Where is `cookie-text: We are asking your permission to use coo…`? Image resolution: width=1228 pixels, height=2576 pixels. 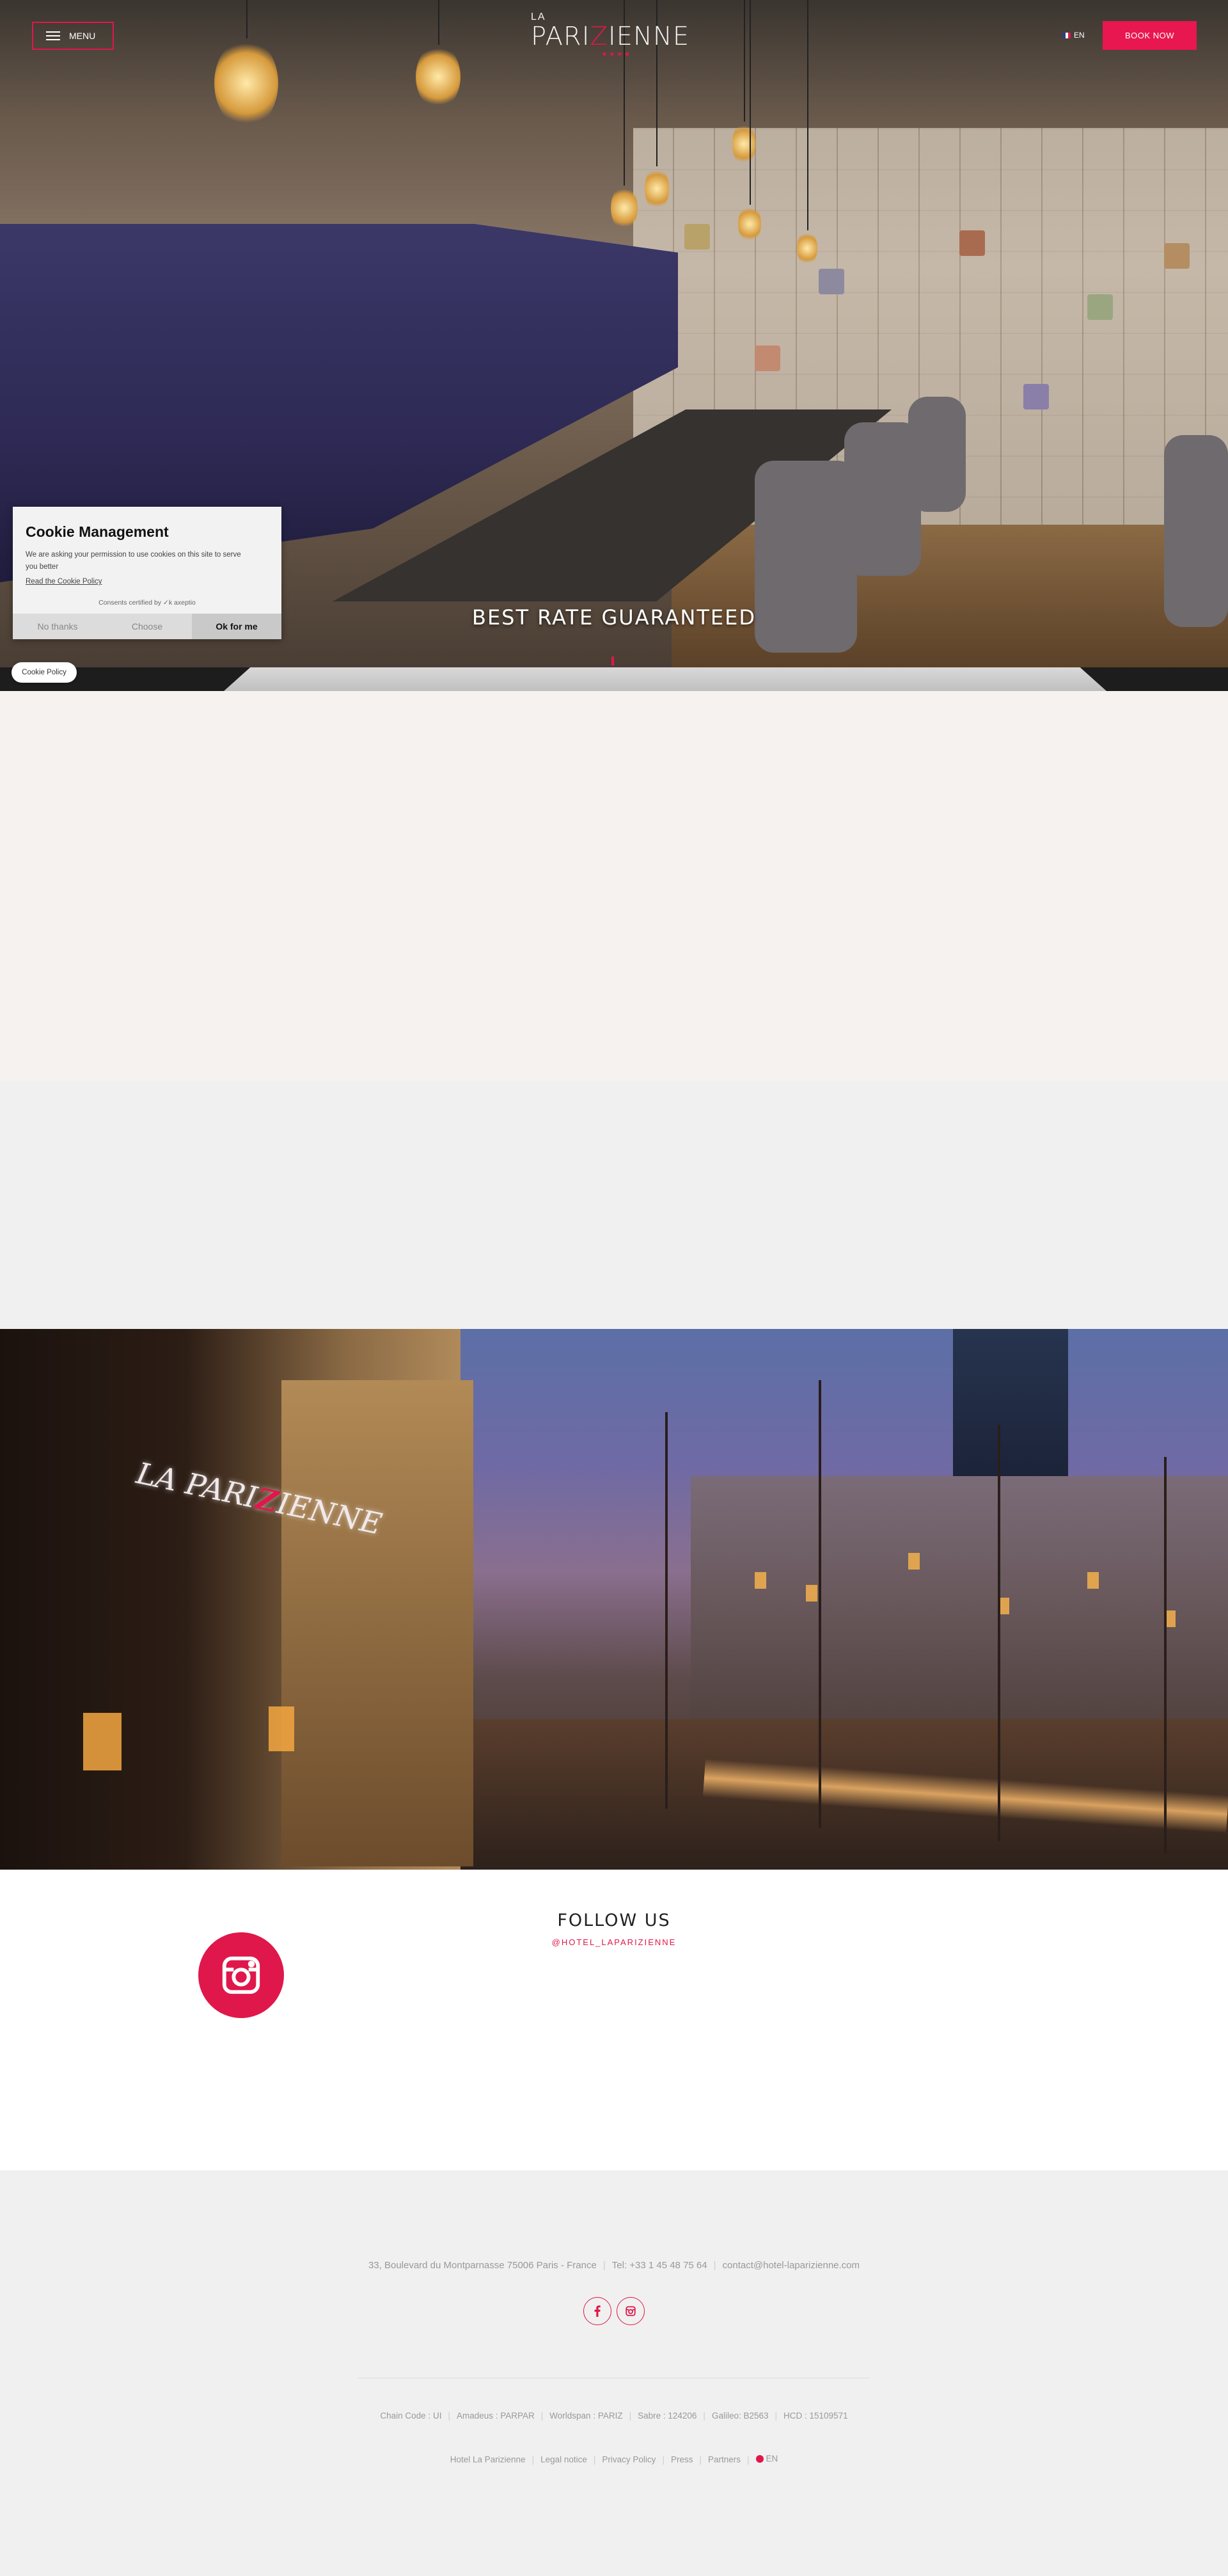
cookie-text: We are asking your permission to use coo… is located at coordinates (133, 561).